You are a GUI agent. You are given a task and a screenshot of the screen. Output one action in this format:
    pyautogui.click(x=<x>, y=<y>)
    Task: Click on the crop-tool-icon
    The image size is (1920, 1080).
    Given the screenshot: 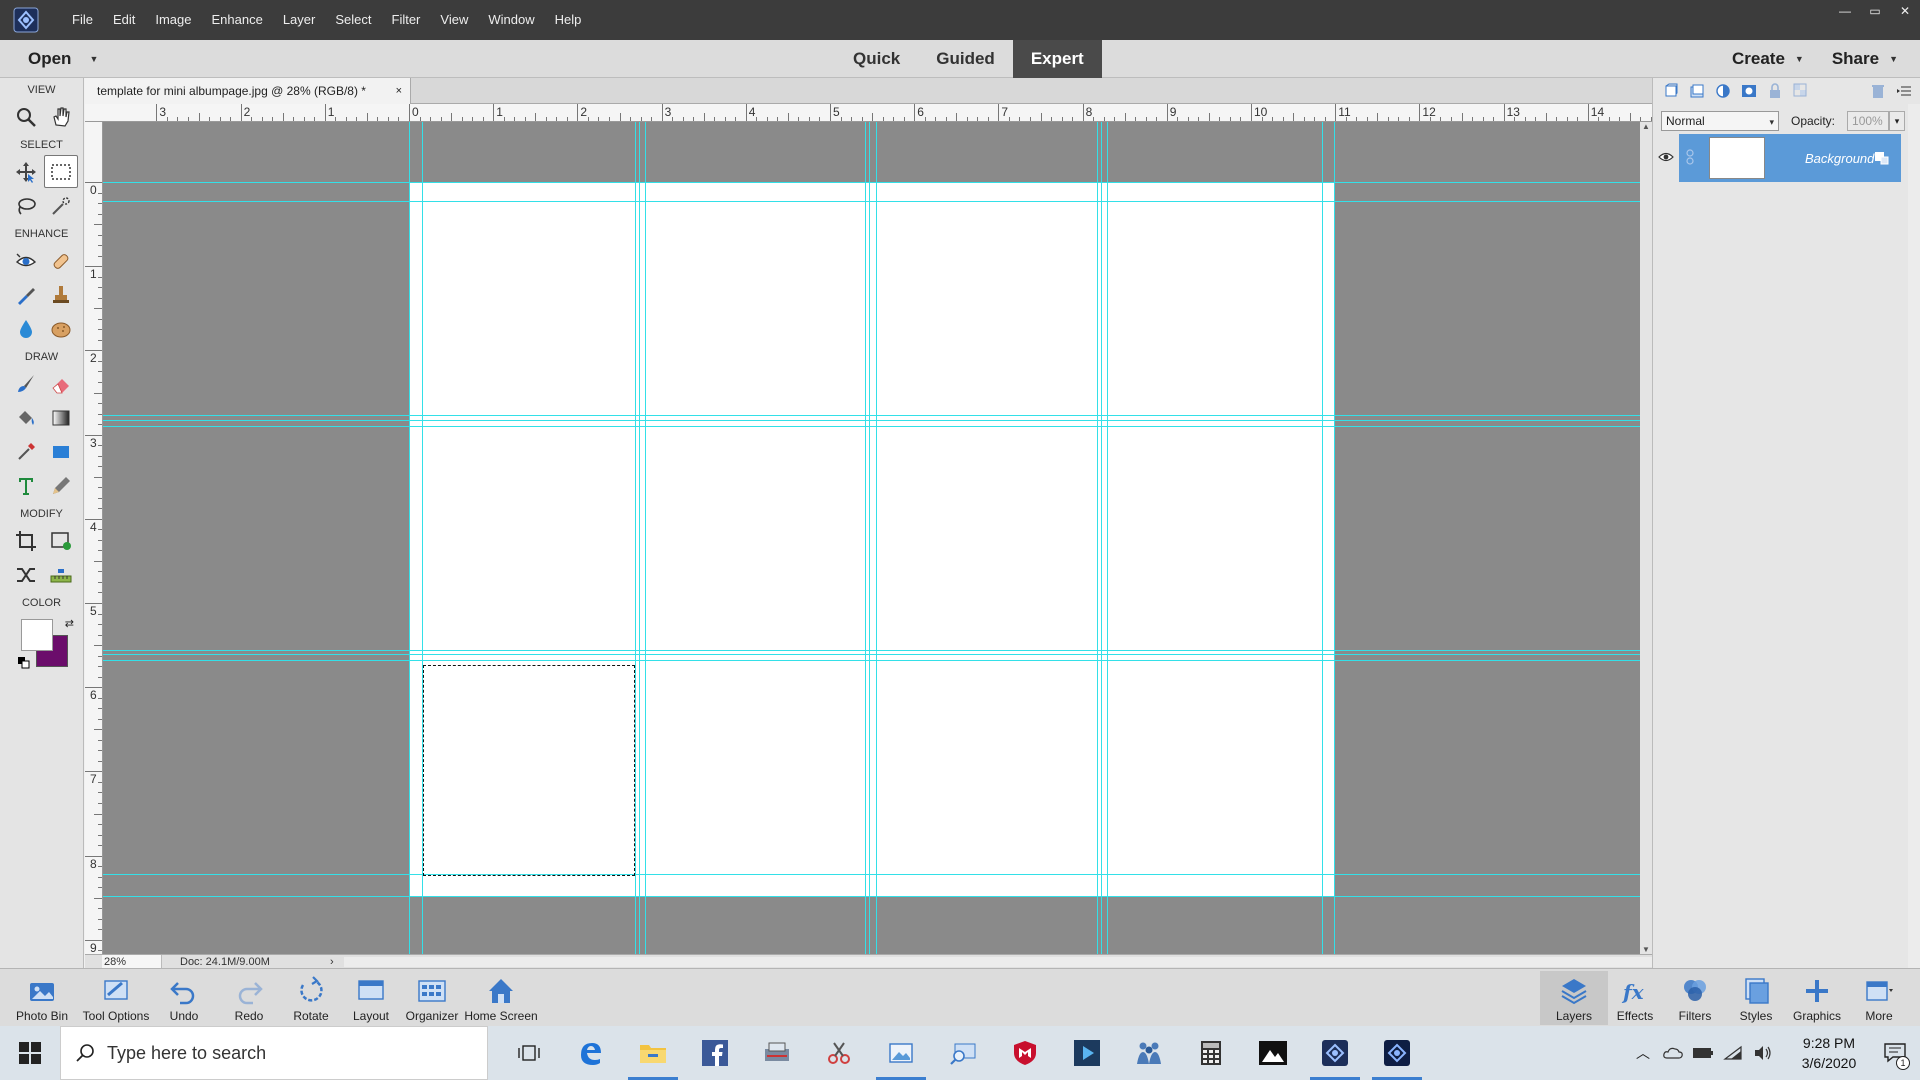 What is the action you would take?
    pyautogui.click(x=26, y=540)
    